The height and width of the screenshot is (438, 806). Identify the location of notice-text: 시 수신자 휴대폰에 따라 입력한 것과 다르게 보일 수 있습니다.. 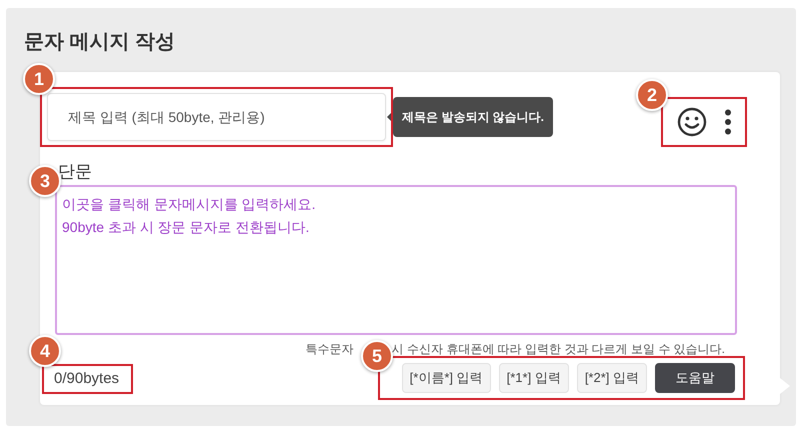
(558, 349).